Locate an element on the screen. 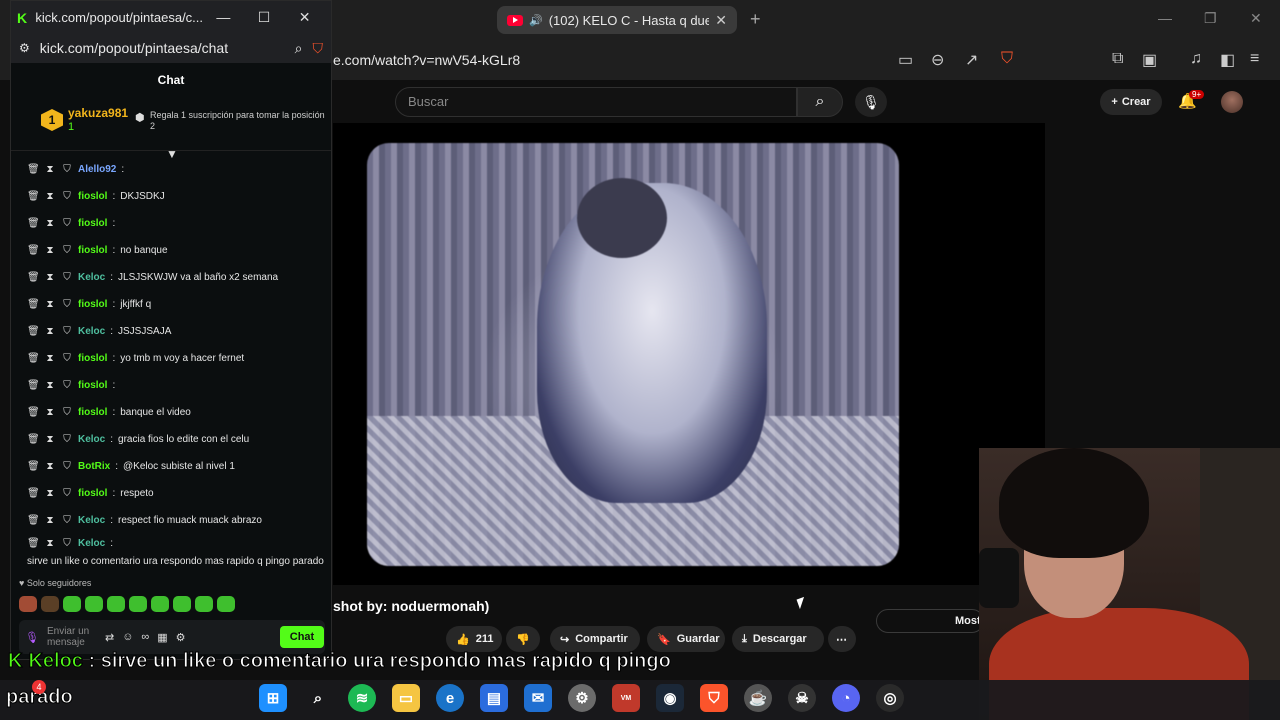 This screenshot has height=720, width=1280. like-button: 👍 211 is located at coordinates (474, 639).